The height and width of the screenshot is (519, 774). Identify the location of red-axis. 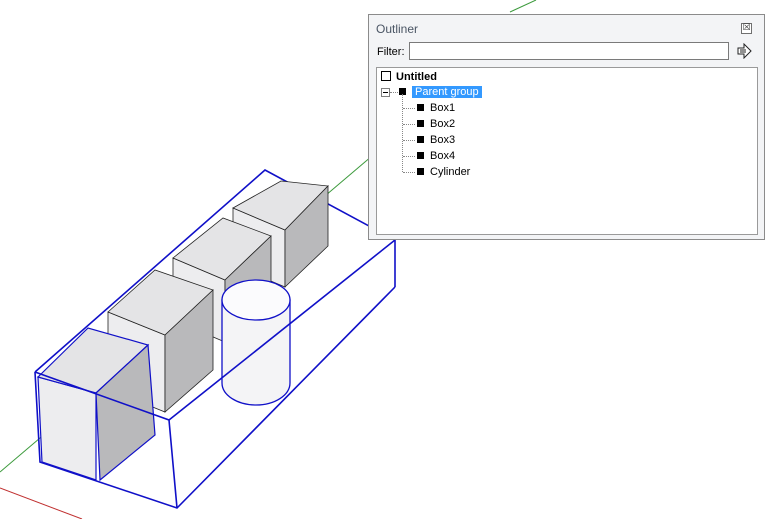
(41, 503).